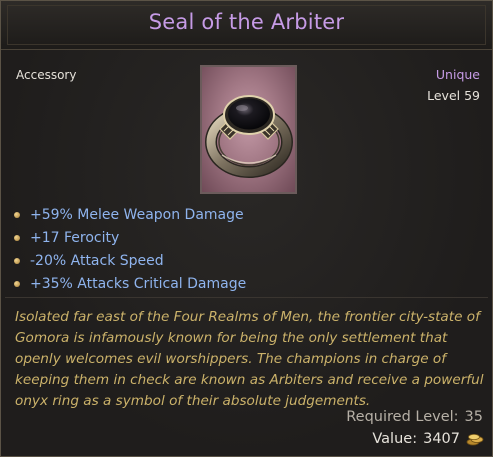  What do you see at coordinates (97, 260) in the screenshot?
I see `stat-text: -20% Attack Speed` at bounding box center [97, 260].